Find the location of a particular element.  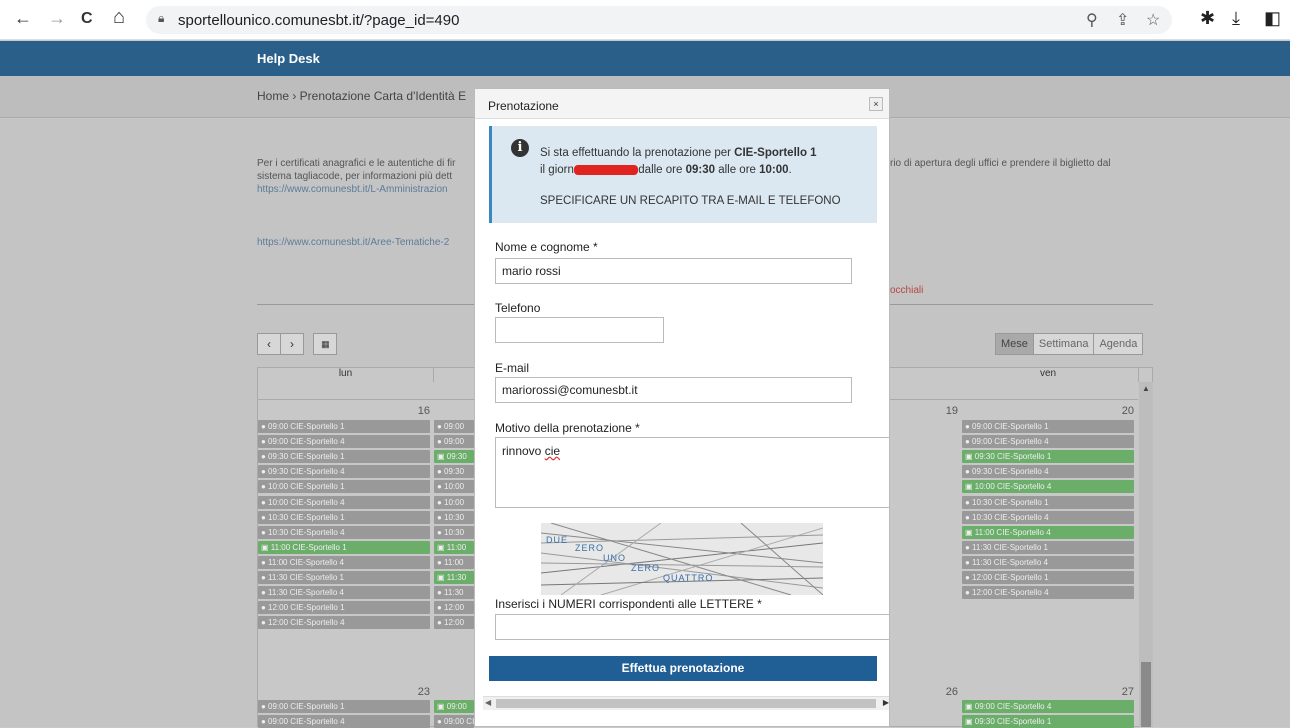

scroll-up-icon: ▲ is located at coordinates (1146, 388).